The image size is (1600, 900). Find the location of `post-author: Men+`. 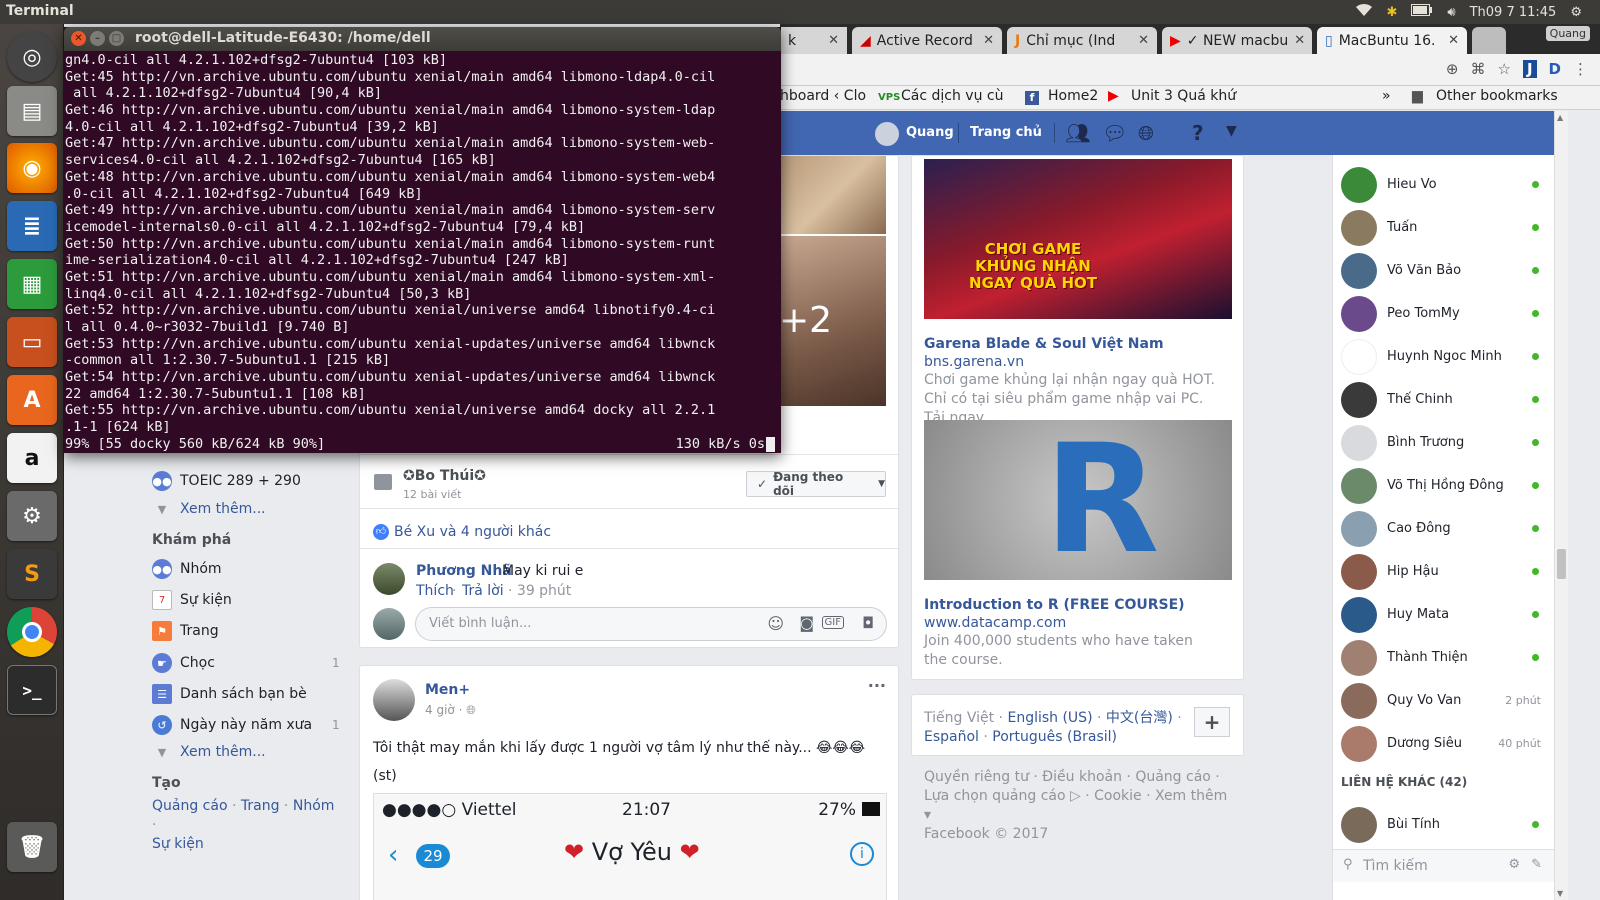

post-author: Men+ is located at coordinates (447, 690).